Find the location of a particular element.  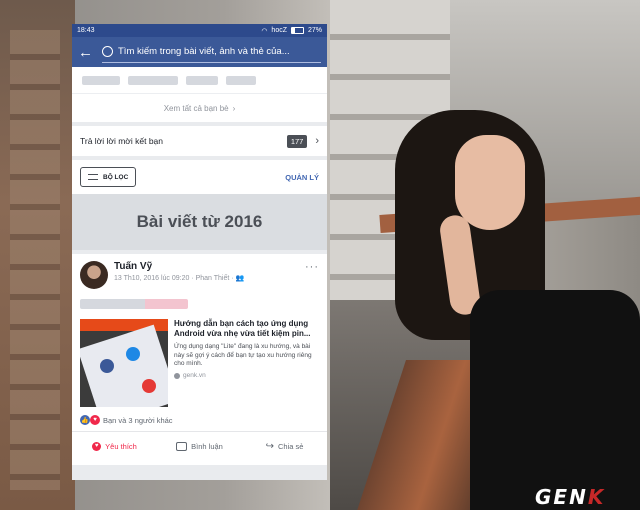

filter-button-label: BỘ LỌC is located at coordinates (116, 177).